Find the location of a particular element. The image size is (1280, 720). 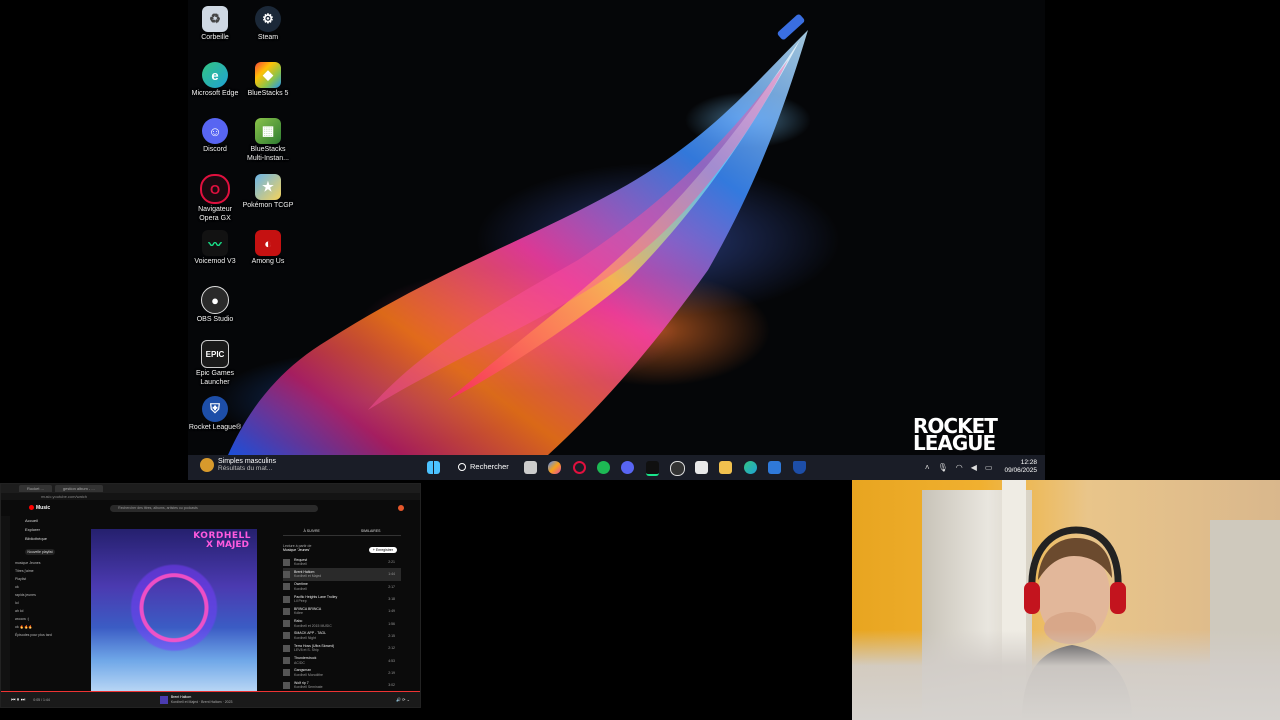

discord-icon: ☺ is located at coordinates (215, 131).